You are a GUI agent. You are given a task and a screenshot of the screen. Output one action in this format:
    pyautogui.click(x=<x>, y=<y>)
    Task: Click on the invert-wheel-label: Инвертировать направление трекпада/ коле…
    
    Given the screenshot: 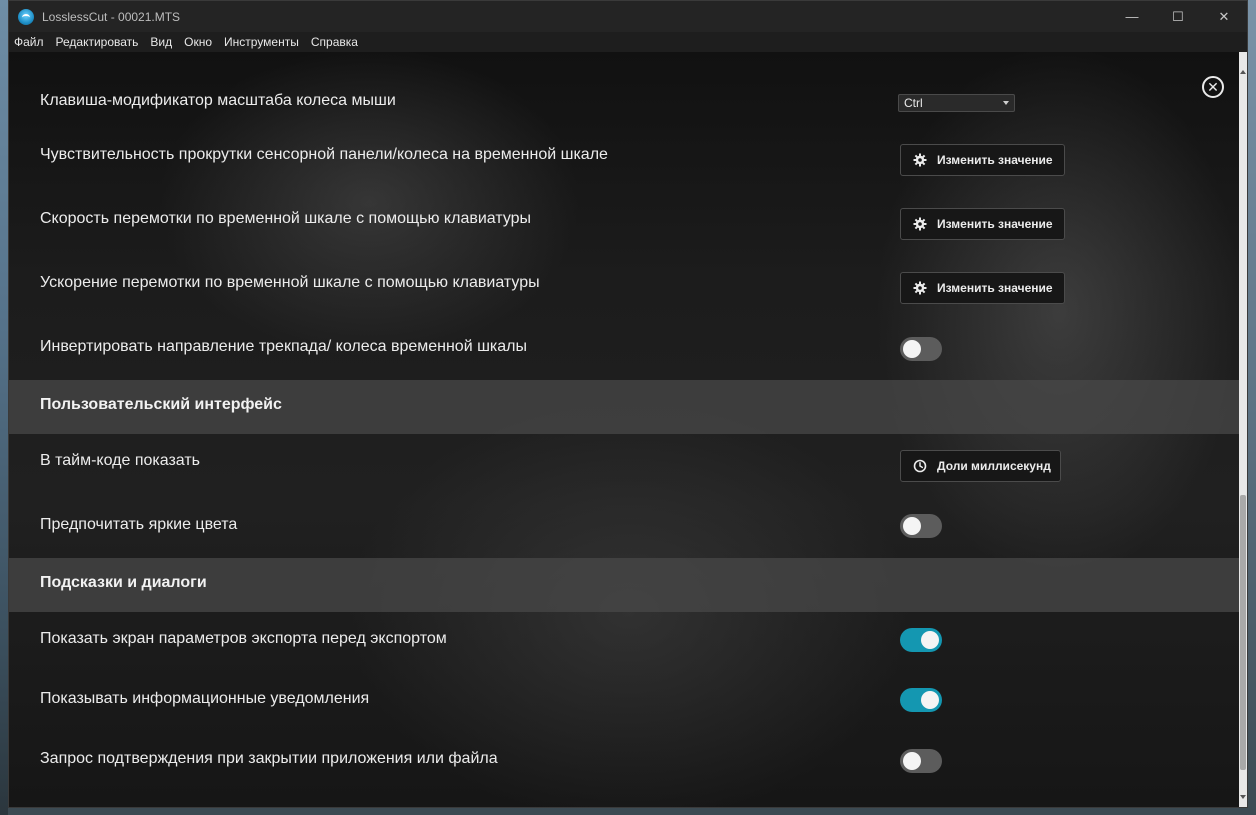 What is the action you would take?
    pyautogui.click(x=284, y=346)
    